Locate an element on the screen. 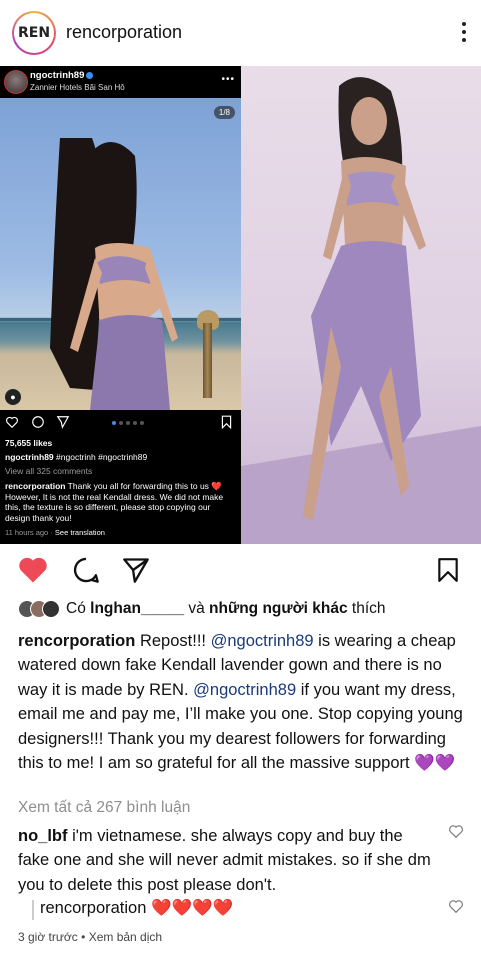 The width and height of the screenshot is (481, 960). post-action-bar is located at coordinates (240, 572).